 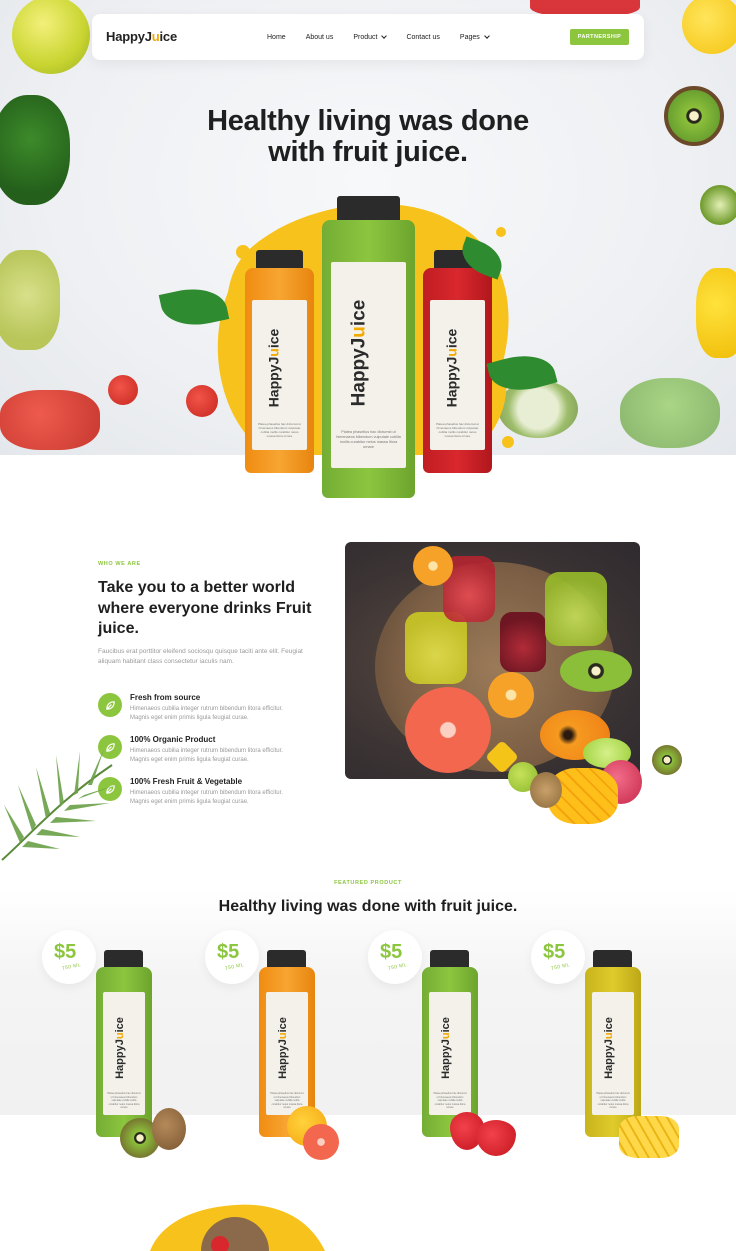 I want to click on nav-item-pages: Pages, so click(x=475, y=37).